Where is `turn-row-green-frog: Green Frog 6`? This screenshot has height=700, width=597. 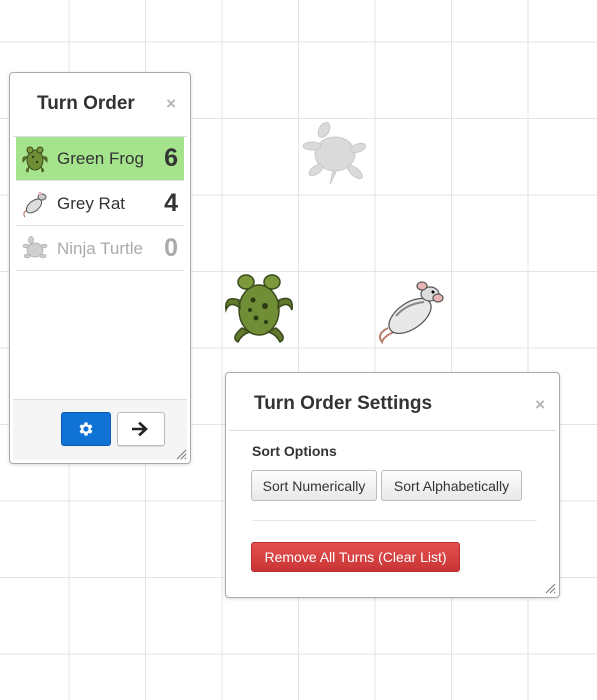
turn-row-green-frog: Green Frog 6 is located at coordinates (100, 159).